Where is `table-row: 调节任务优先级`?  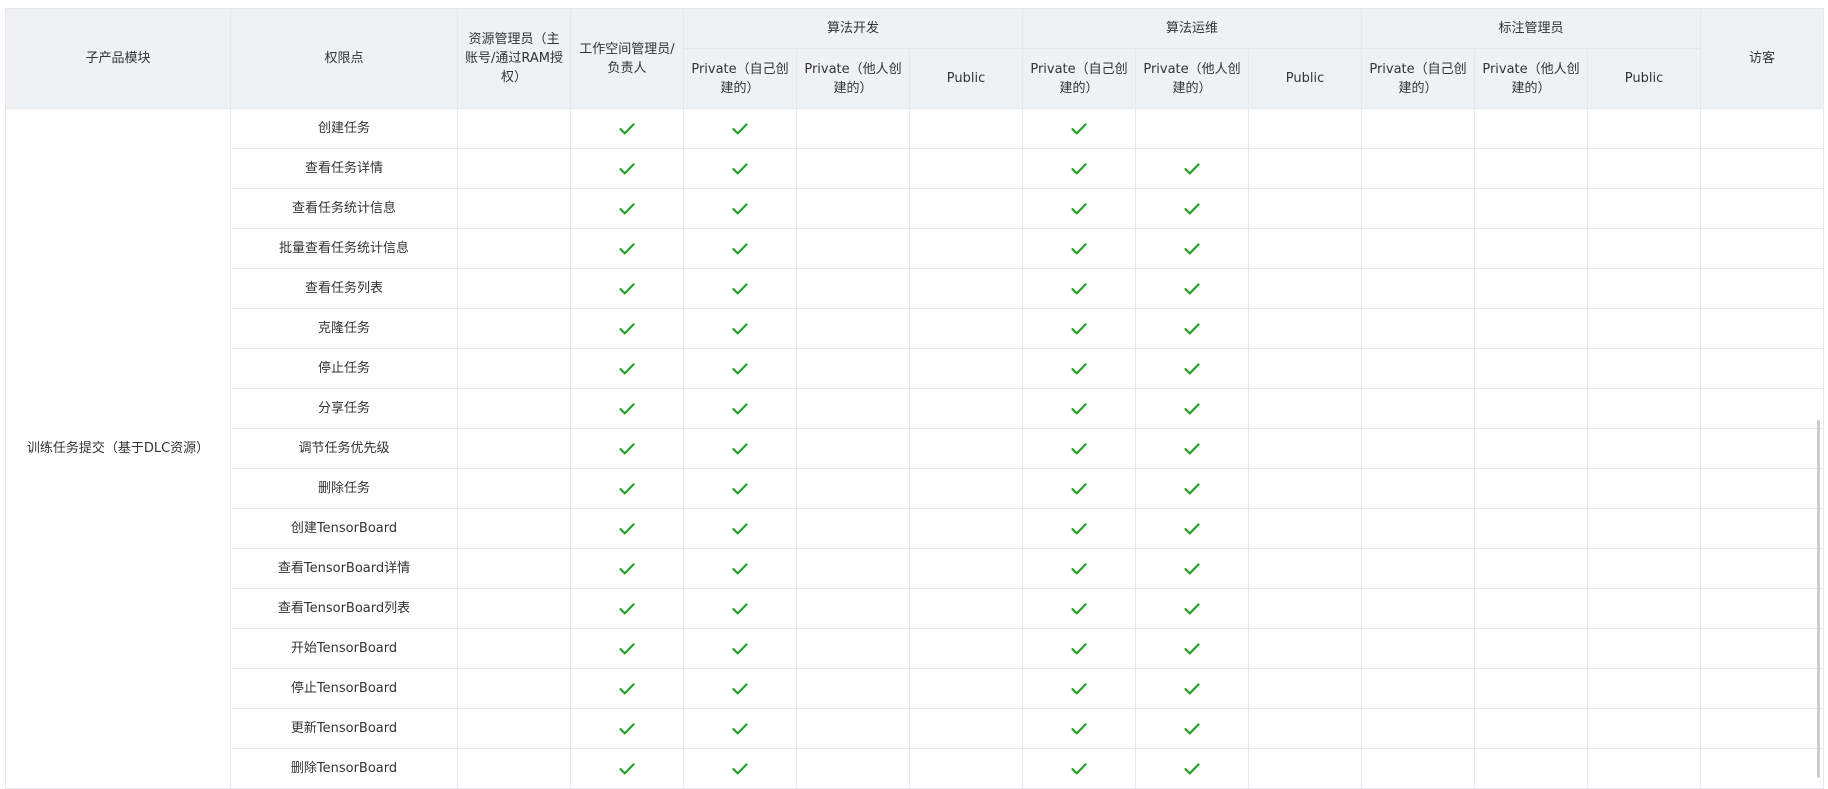
table-row: 调节任务优先级 is located at coordinates (915, 448).